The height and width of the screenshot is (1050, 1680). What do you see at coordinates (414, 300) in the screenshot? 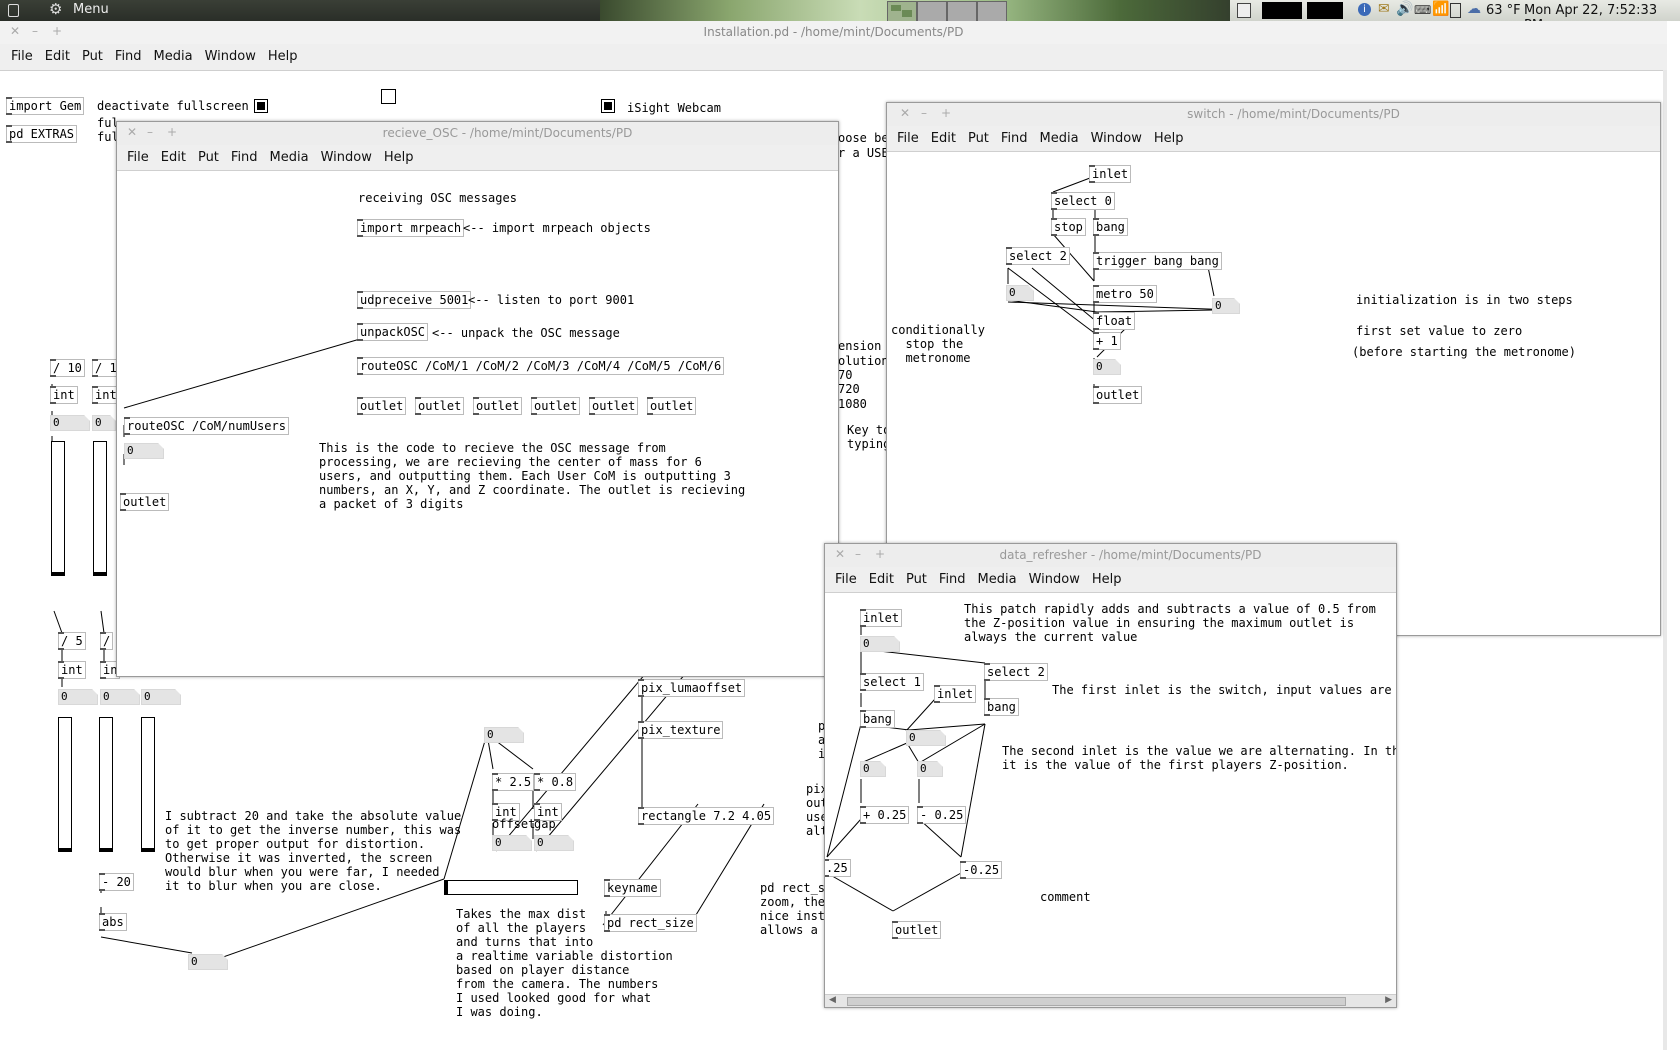
I see `udpreceive-object: udpreceive 5001` at bounding box center [414, 300].